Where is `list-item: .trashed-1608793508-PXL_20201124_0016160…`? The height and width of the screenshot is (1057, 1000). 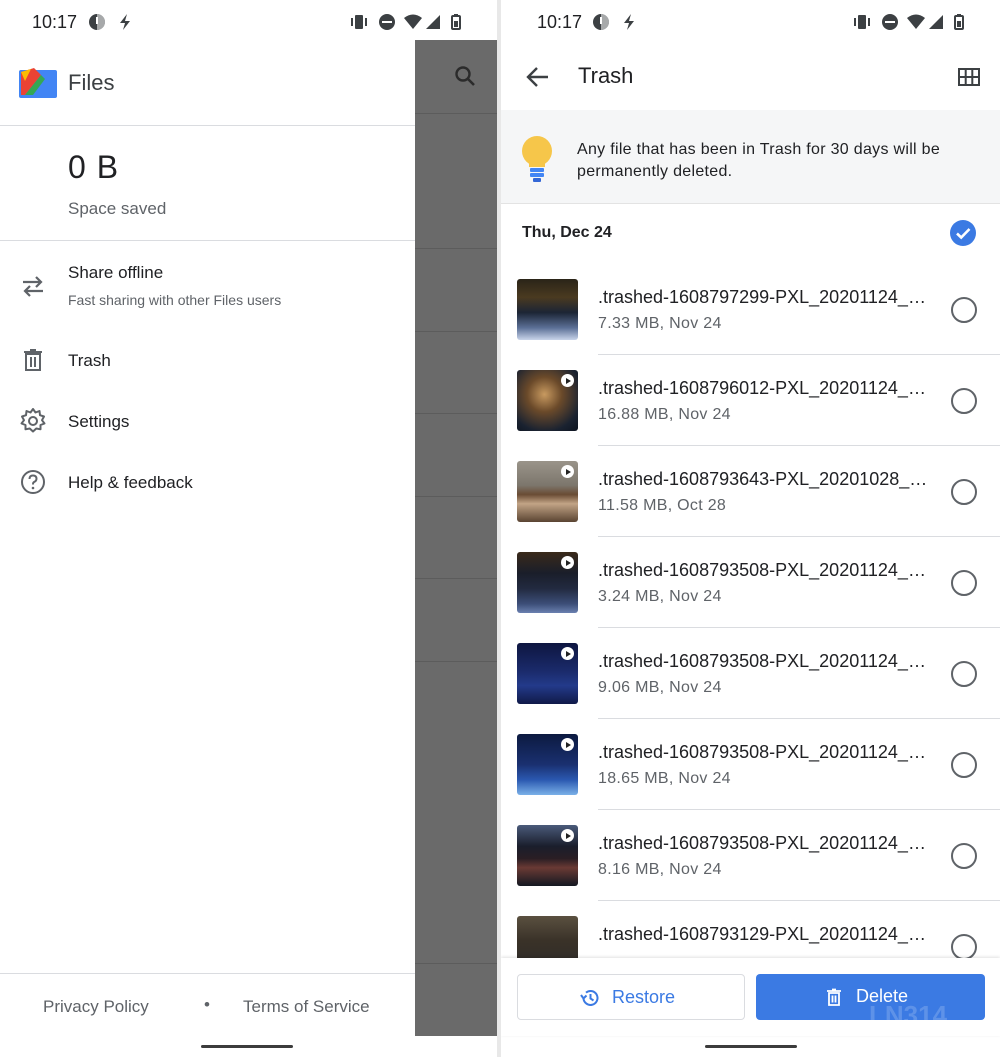
list-item: .trashed-1608793508-PXL_20201124_0016160… is located at coordinates (750, 582).